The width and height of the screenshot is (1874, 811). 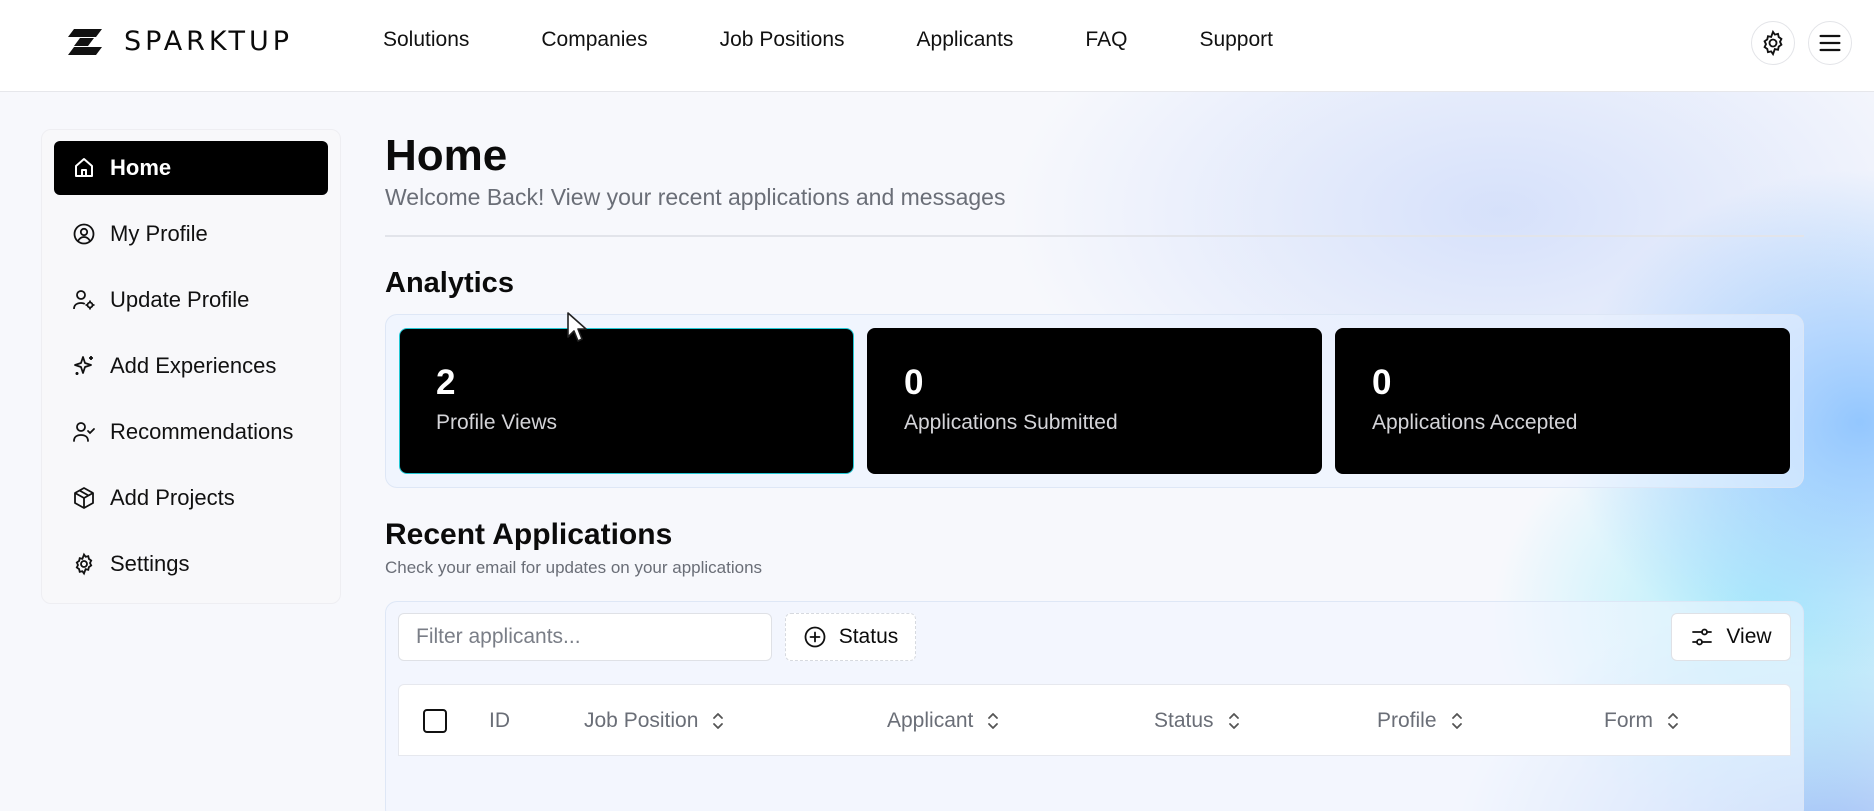 I want to click on nav-job-positions: Job Positions, so click(x=782, y=40).